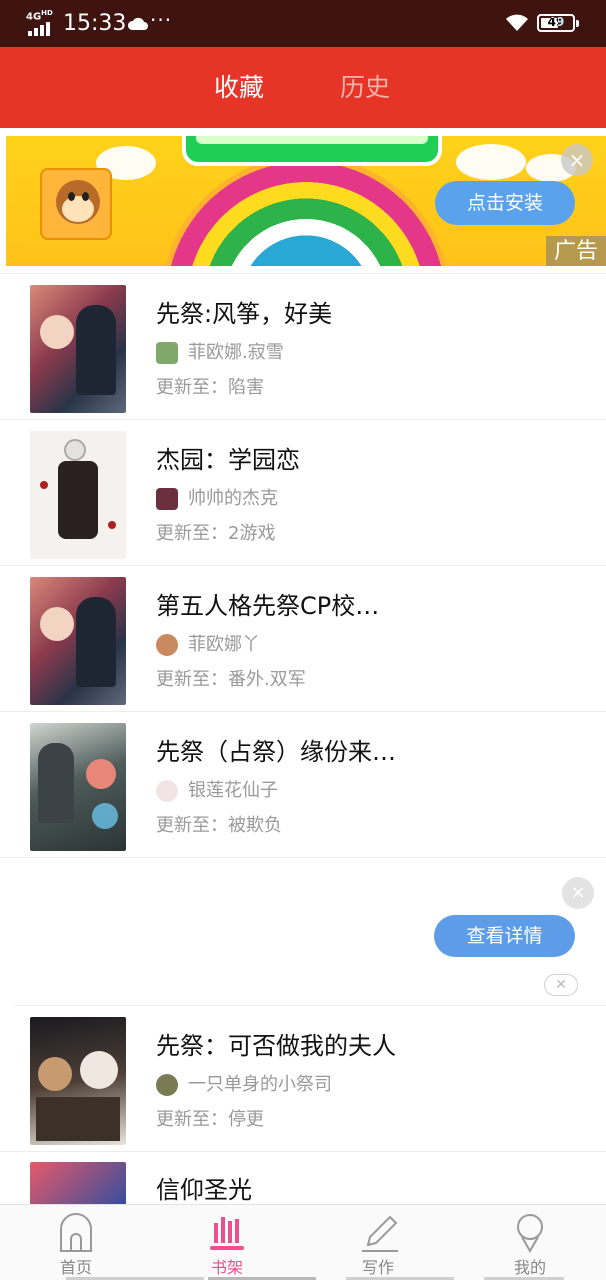 The width and height of the screenshot is (606, 1280). What do you see at coordinates (75, 1267) in the screenshot?
I see `nav-home-label: 首页` at bounding box center [75, 1267].